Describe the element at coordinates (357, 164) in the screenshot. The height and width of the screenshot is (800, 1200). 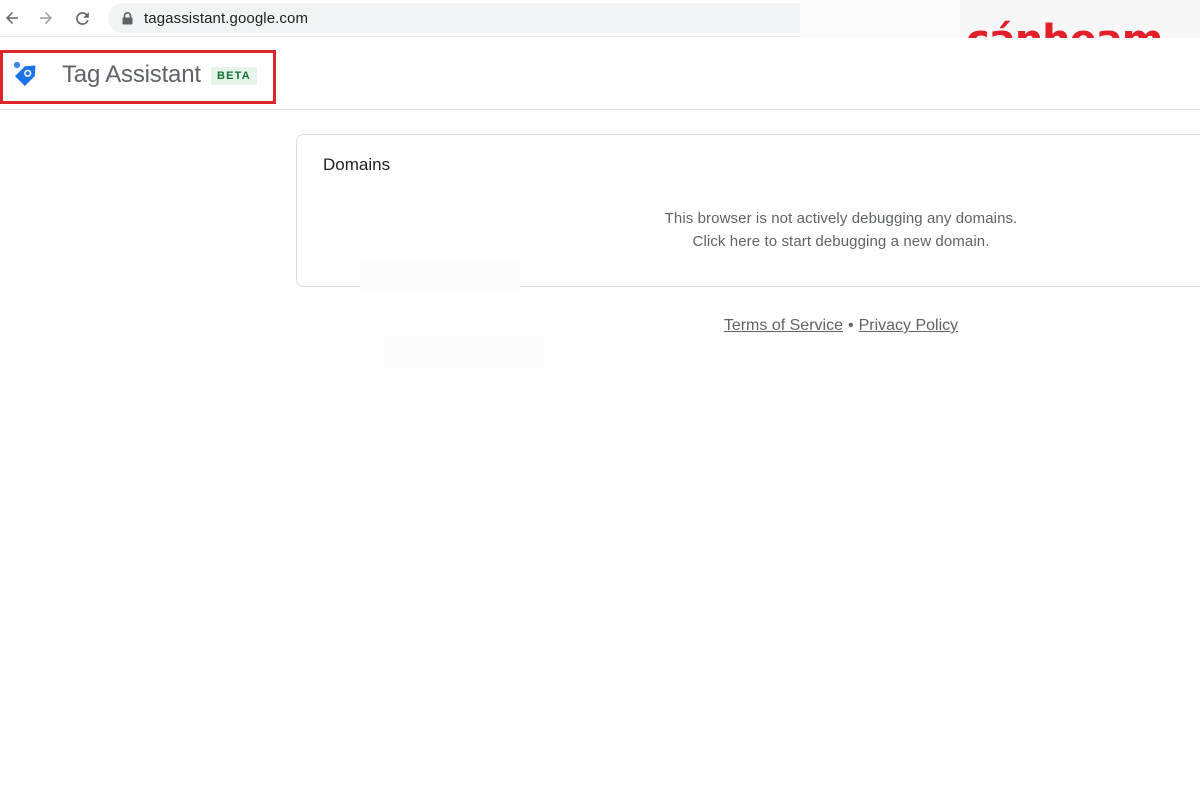
I see `card-title: Domains` at that location.